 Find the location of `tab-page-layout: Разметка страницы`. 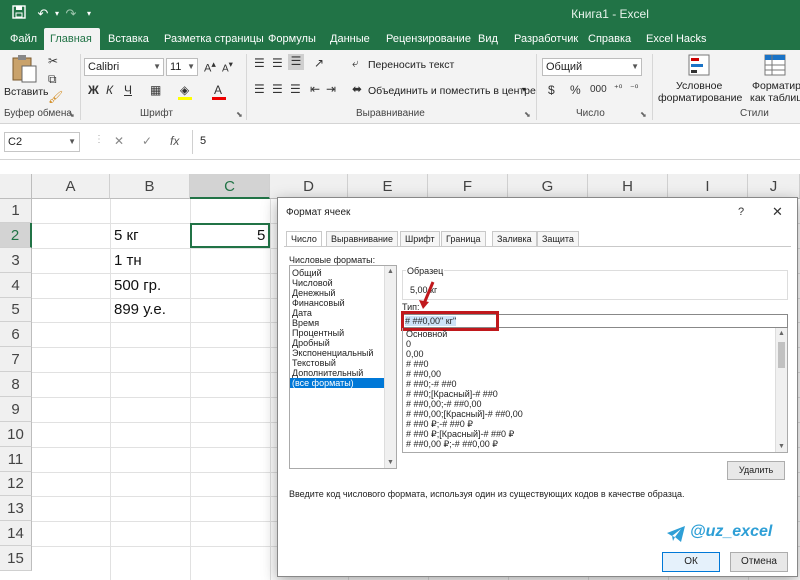

tab-page-layout: Разметка страницы is located at coordinates (214, 39).